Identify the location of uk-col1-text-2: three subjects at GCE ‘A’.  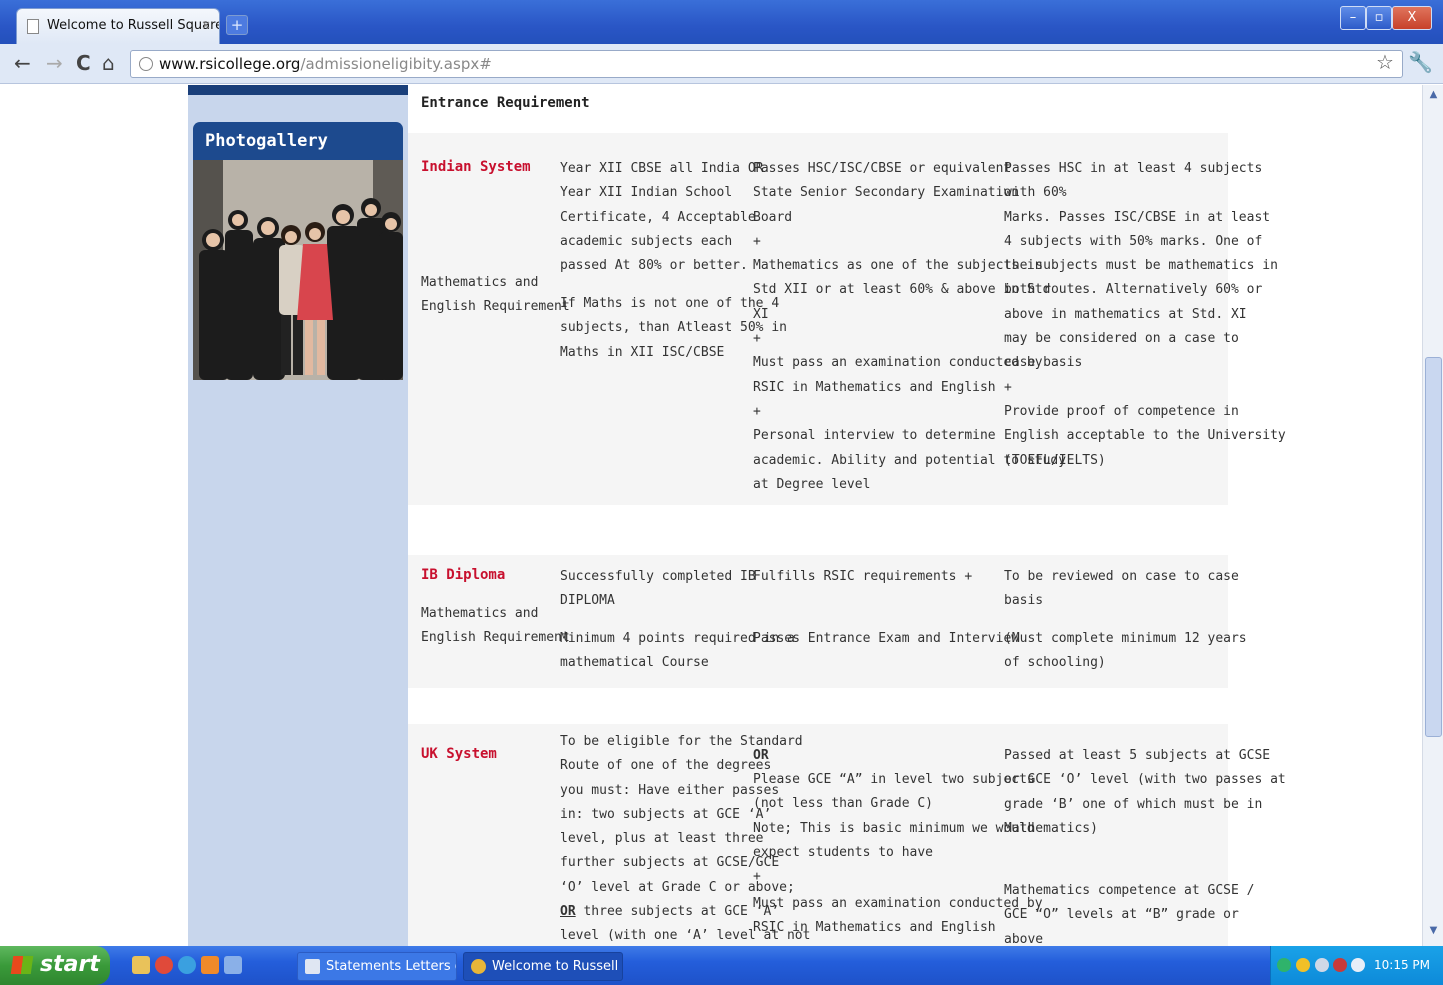
(677, 912).